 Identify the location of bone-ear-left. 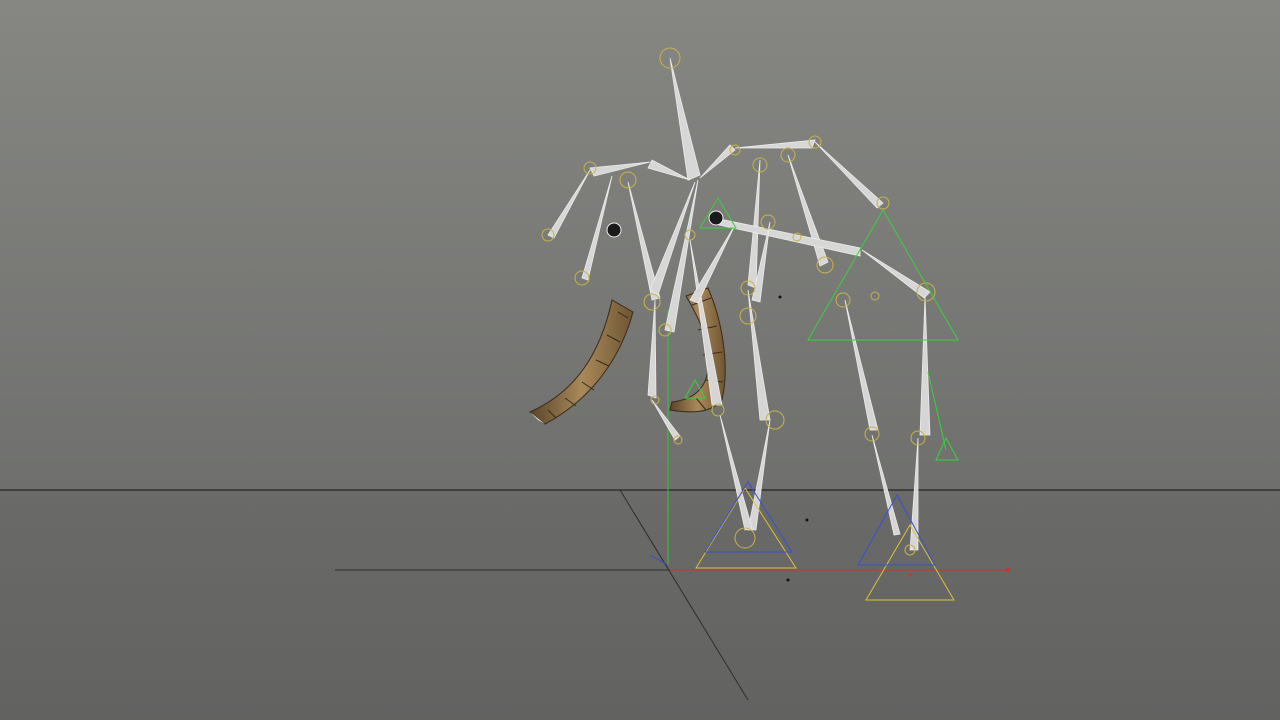
(669, 170).